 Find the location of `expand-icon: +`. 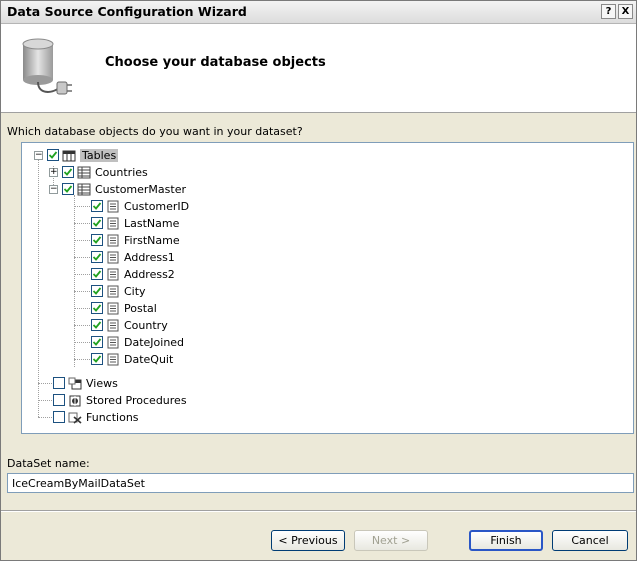

expand-icon: + is located at coordinates (53, 172).